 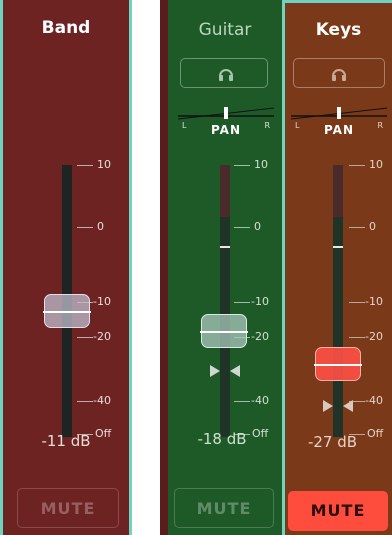 What do you see at coordinates (225, 30) in the screenshot?
I see `channel-name: Guitar` at bounding box center [225, 30].